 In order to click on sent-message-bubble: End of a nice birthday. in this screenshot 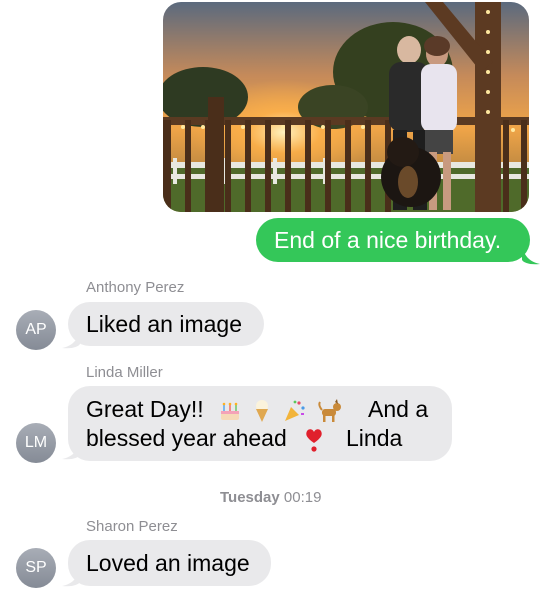, I will do `click(393, 240)`.